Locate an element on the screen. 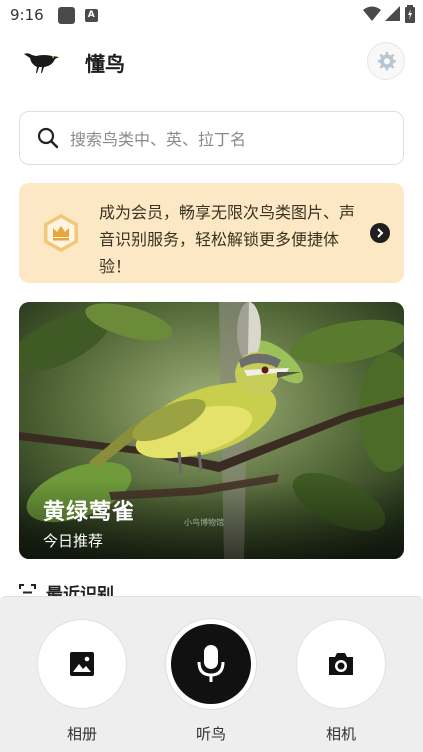 The image size is (423, 752). status-bar: 9:16 A is located at coordinates (211, 15).